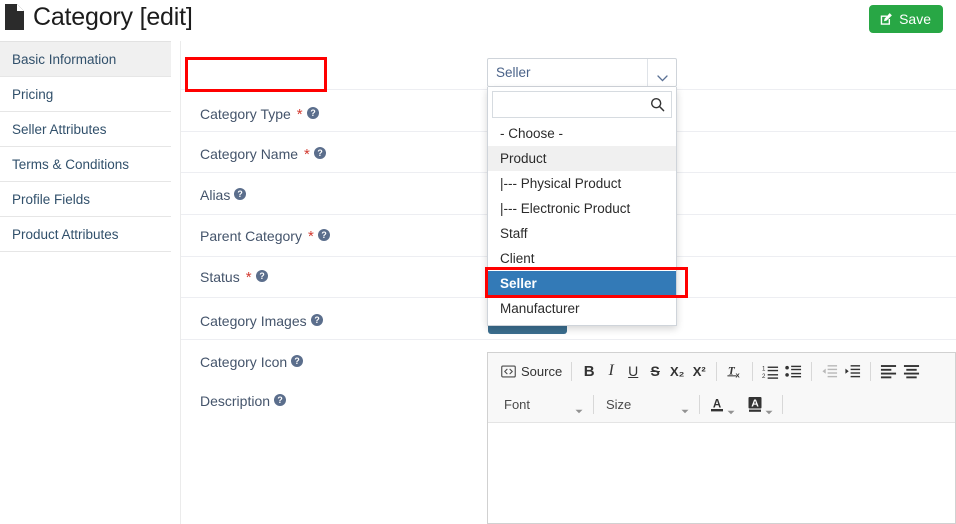  Describe the element at coordinates (85, 199) in the screenshot. I see `sidebar-item-profile-fields: Profile Fields` at that location.